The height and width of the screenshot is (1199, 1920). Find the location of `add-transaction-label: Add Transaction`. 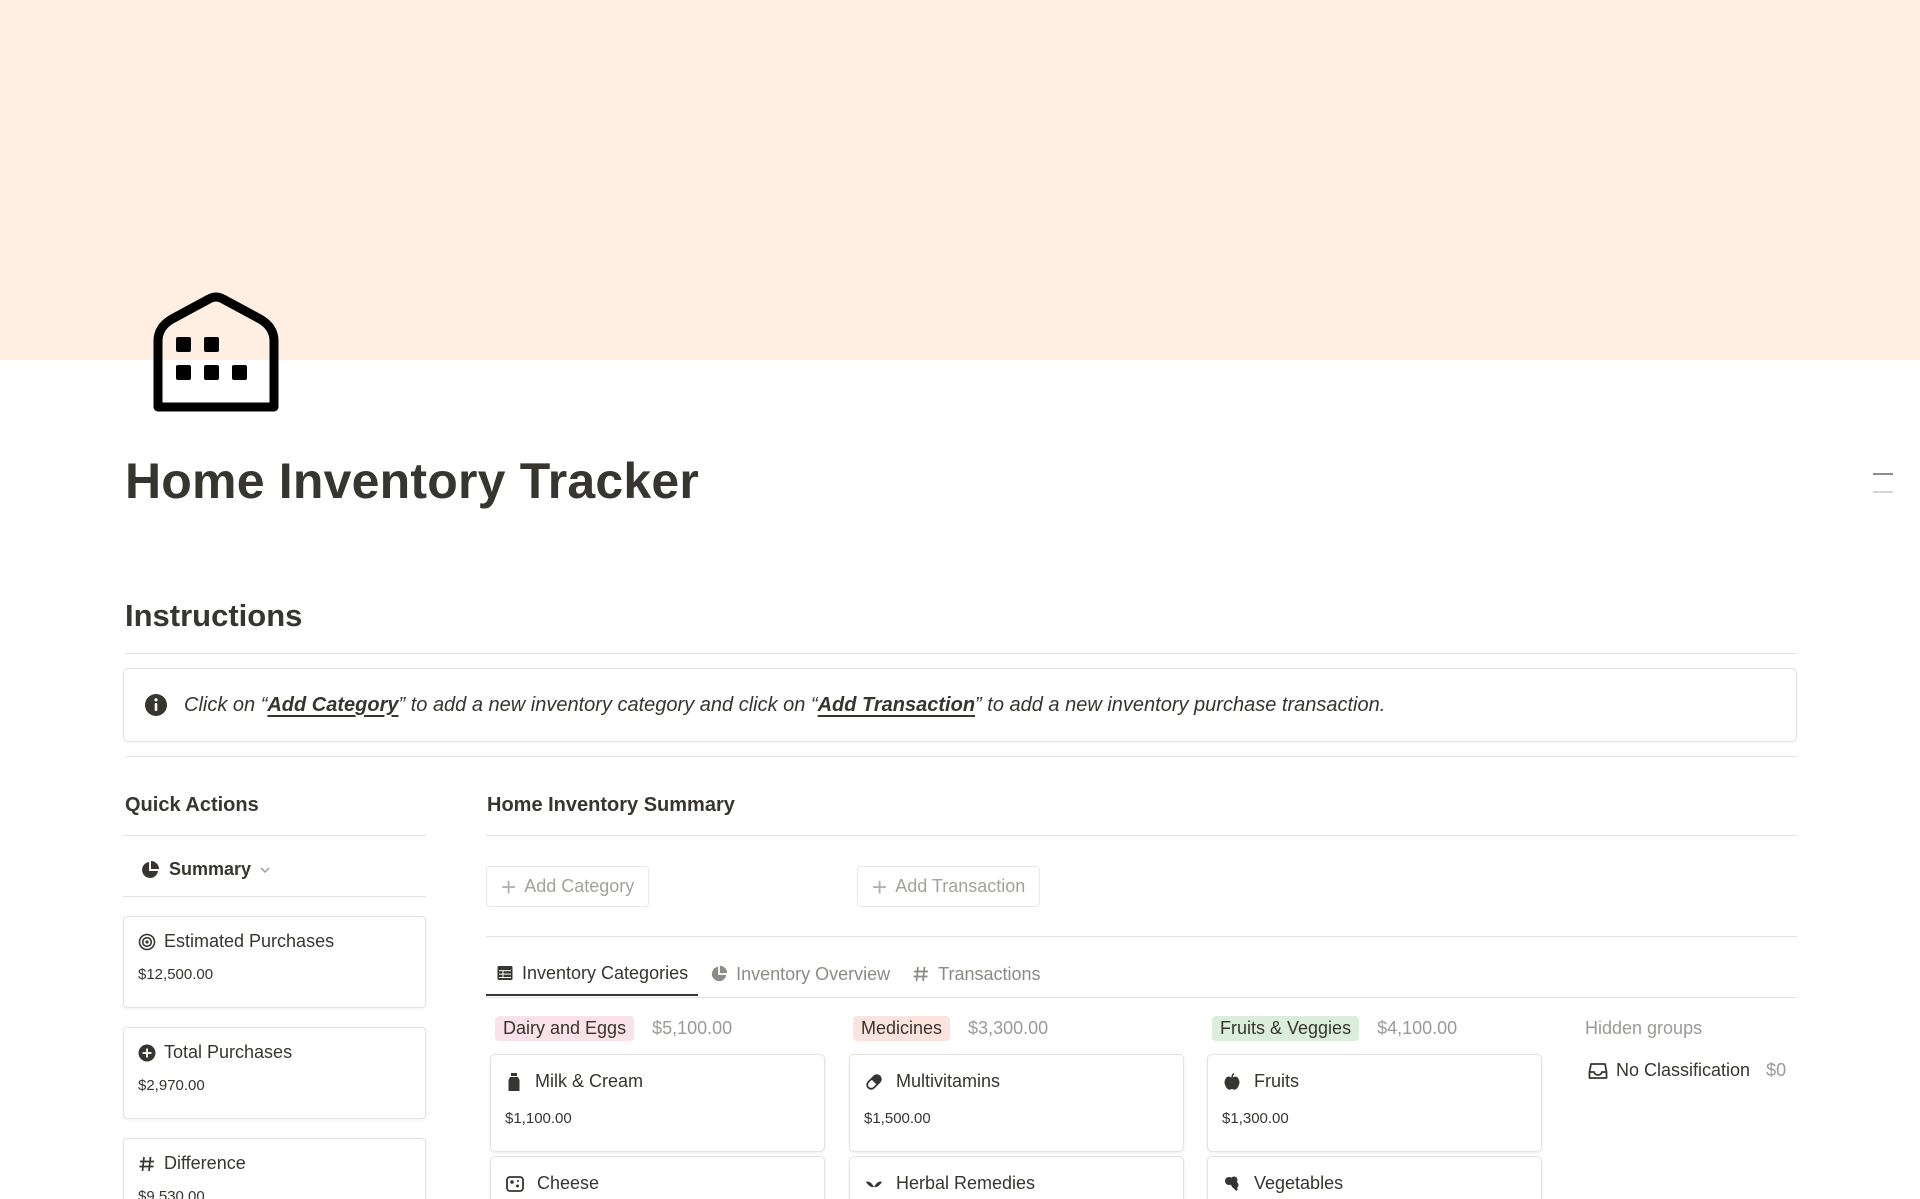

add-transaction-label: Add Transaction is located at coordinates (960, 886).